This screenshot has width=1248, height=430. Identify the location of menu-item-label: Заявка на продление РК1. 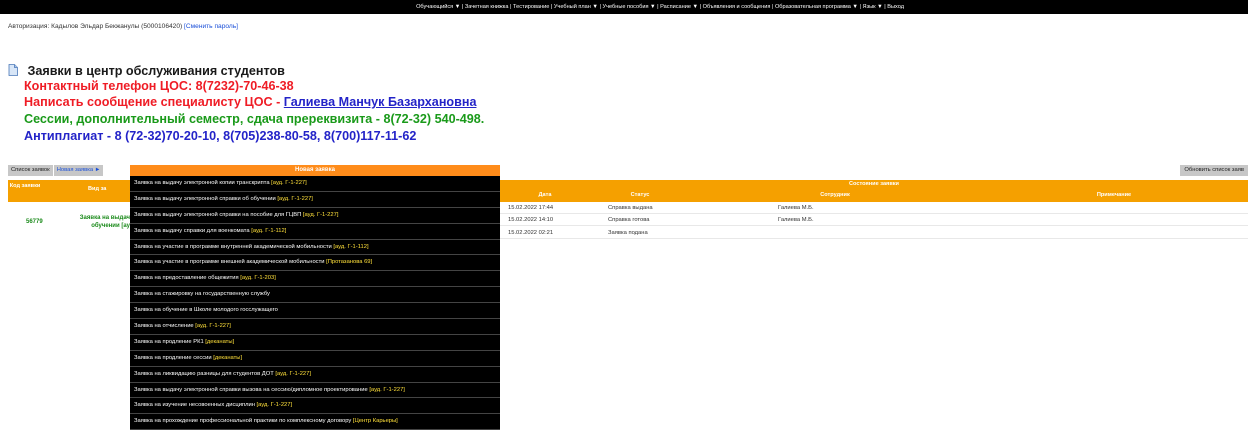
(170, 341).